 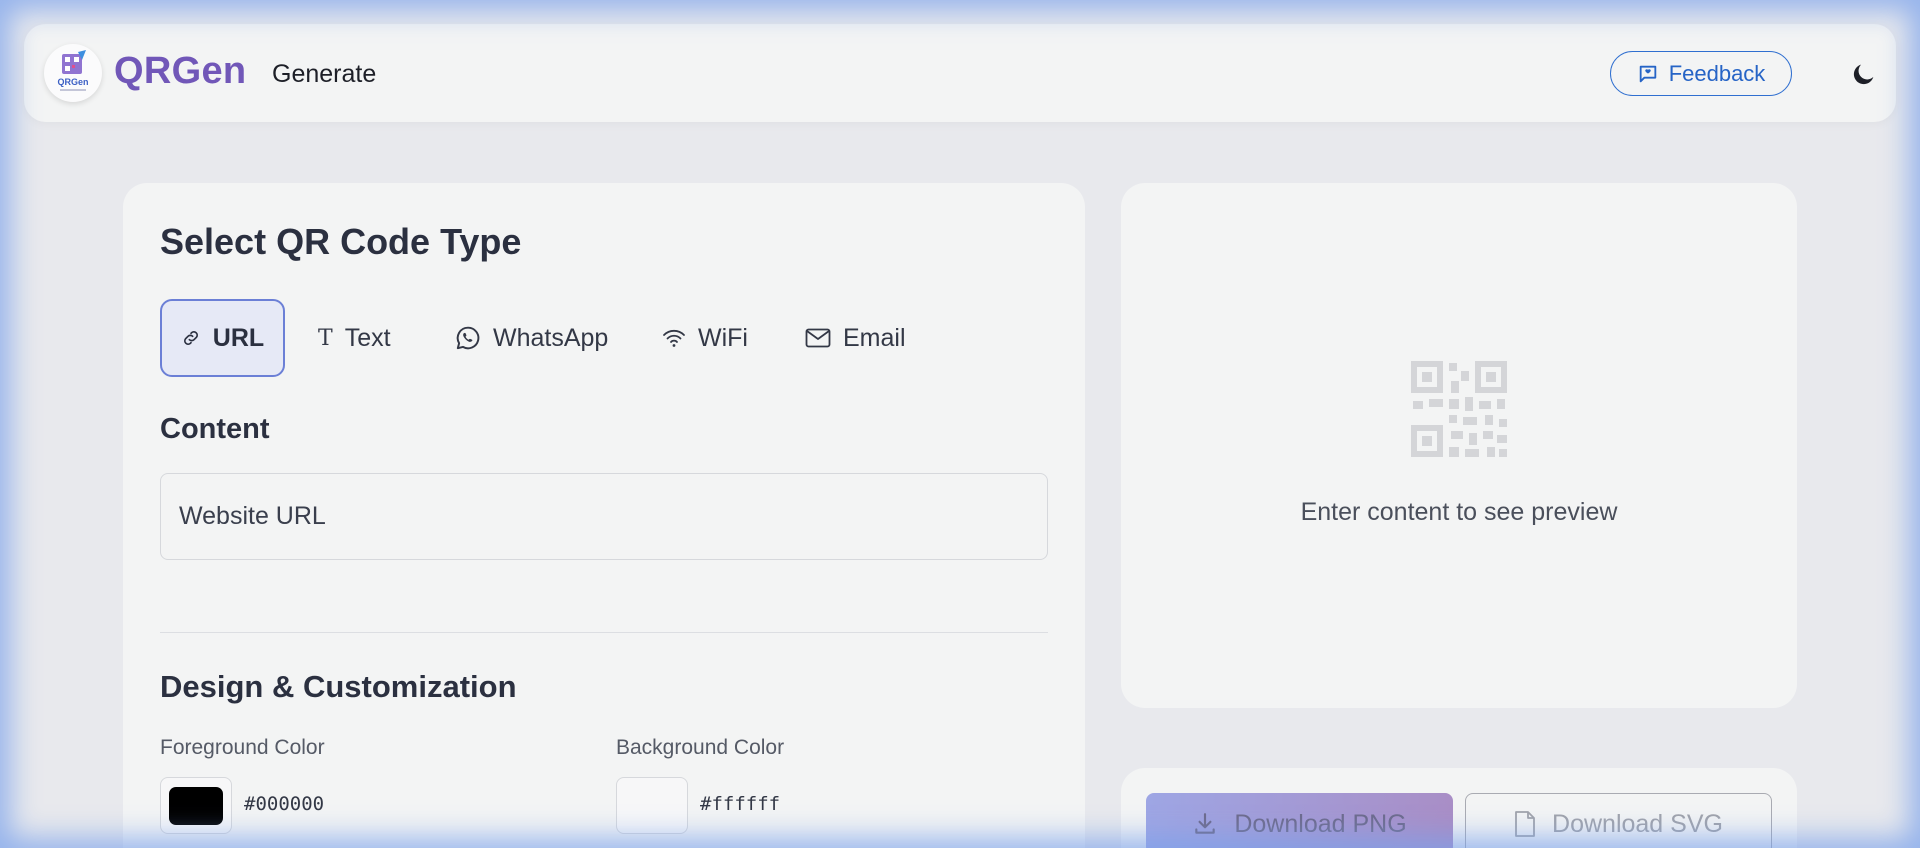 I want to click on tab-url: URL, so click(x=222, y=338).